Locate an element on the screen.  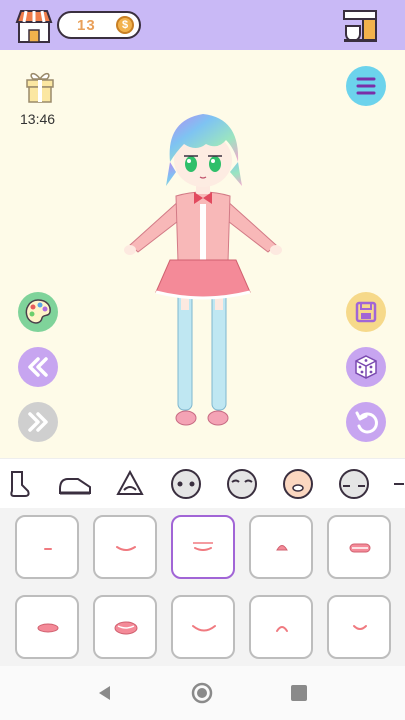
palette-icon is located at coordinates (38, 311).